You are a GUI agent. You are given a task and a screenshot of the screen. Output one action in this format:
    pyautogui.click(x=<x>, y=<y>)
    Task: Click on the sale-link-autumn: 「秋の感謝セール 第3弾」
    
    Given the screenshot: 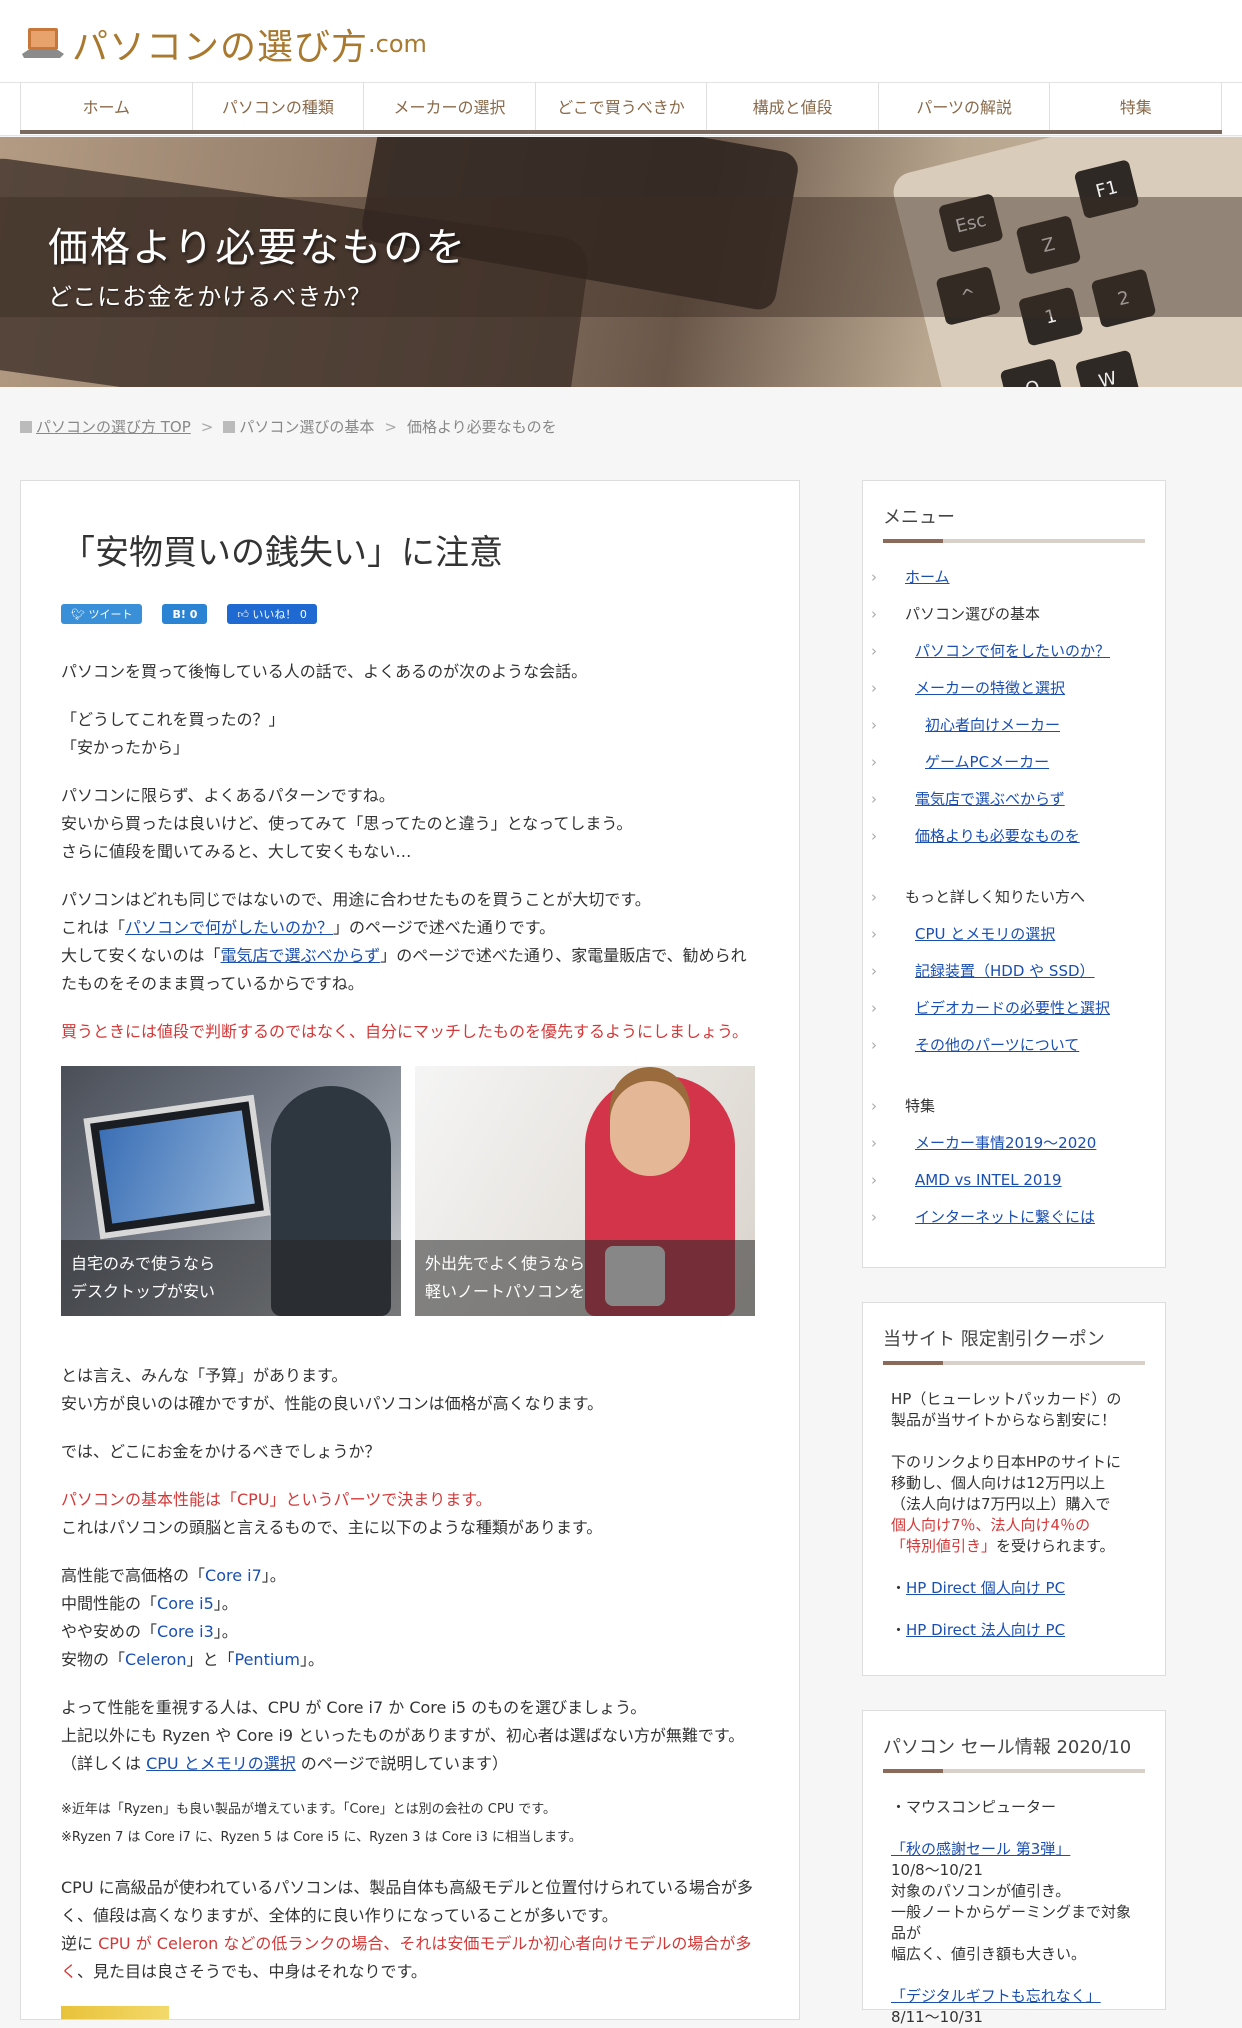 What is the action you would take?
    pyautogui.click(x=980, y=1849)
    